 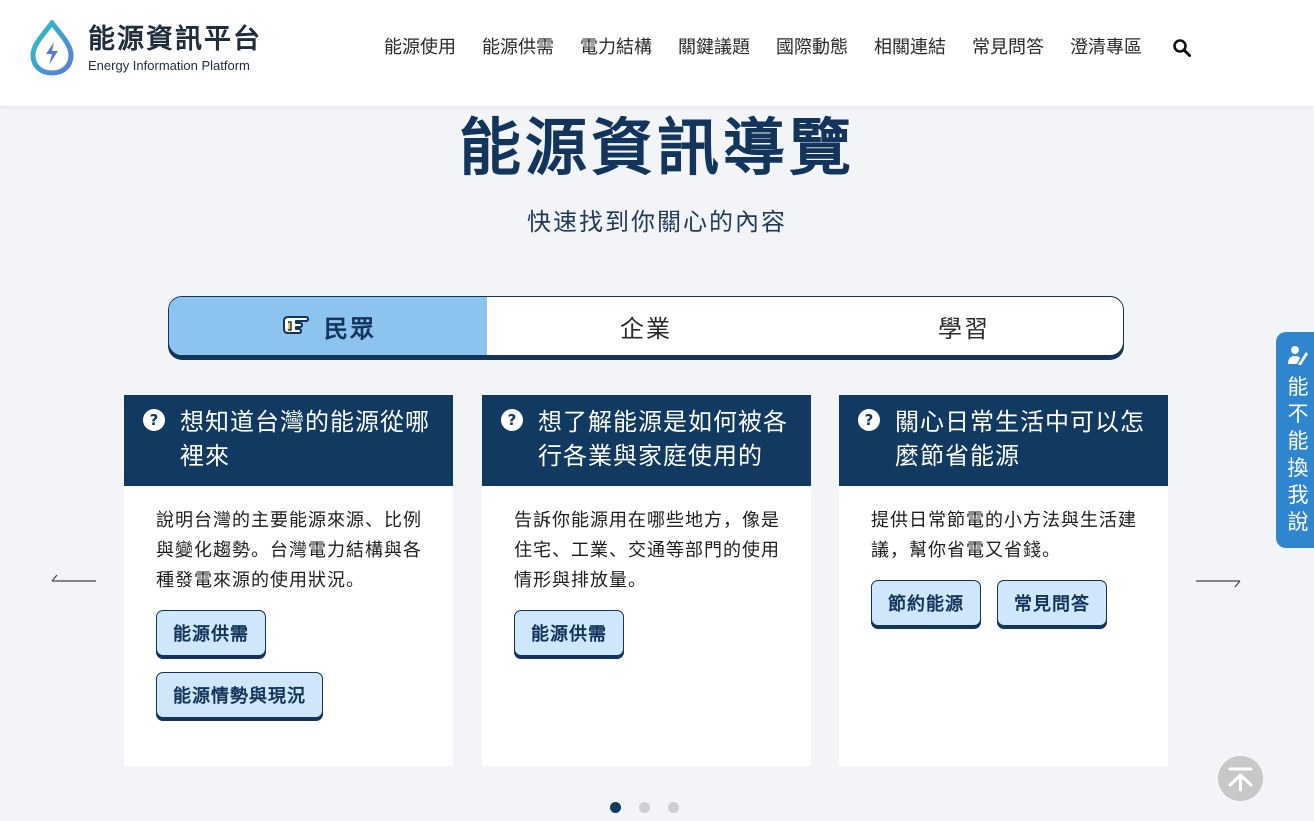 I want to click on feedback-label: 能不能換我說, so click(x=1298, y=454).